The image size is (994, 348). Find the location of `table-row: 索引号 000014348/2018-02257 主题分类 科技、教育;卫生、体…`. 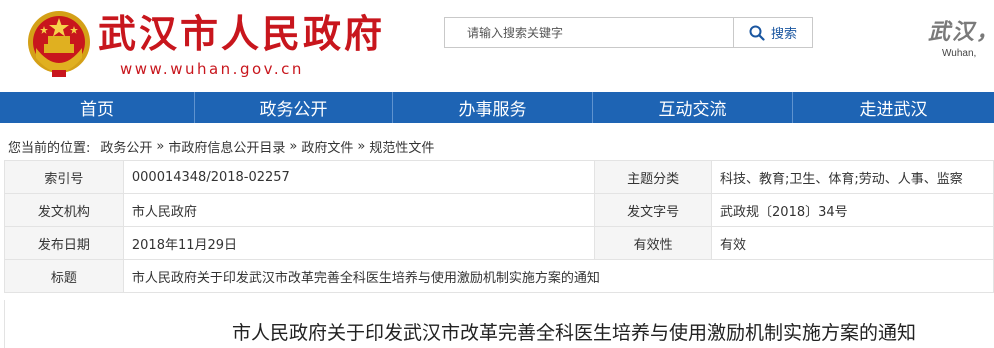

table-row: 索引号 000014348/2018-02257 主题分类 科技、教育;卫生、体… is located at coordinates (499, 177).